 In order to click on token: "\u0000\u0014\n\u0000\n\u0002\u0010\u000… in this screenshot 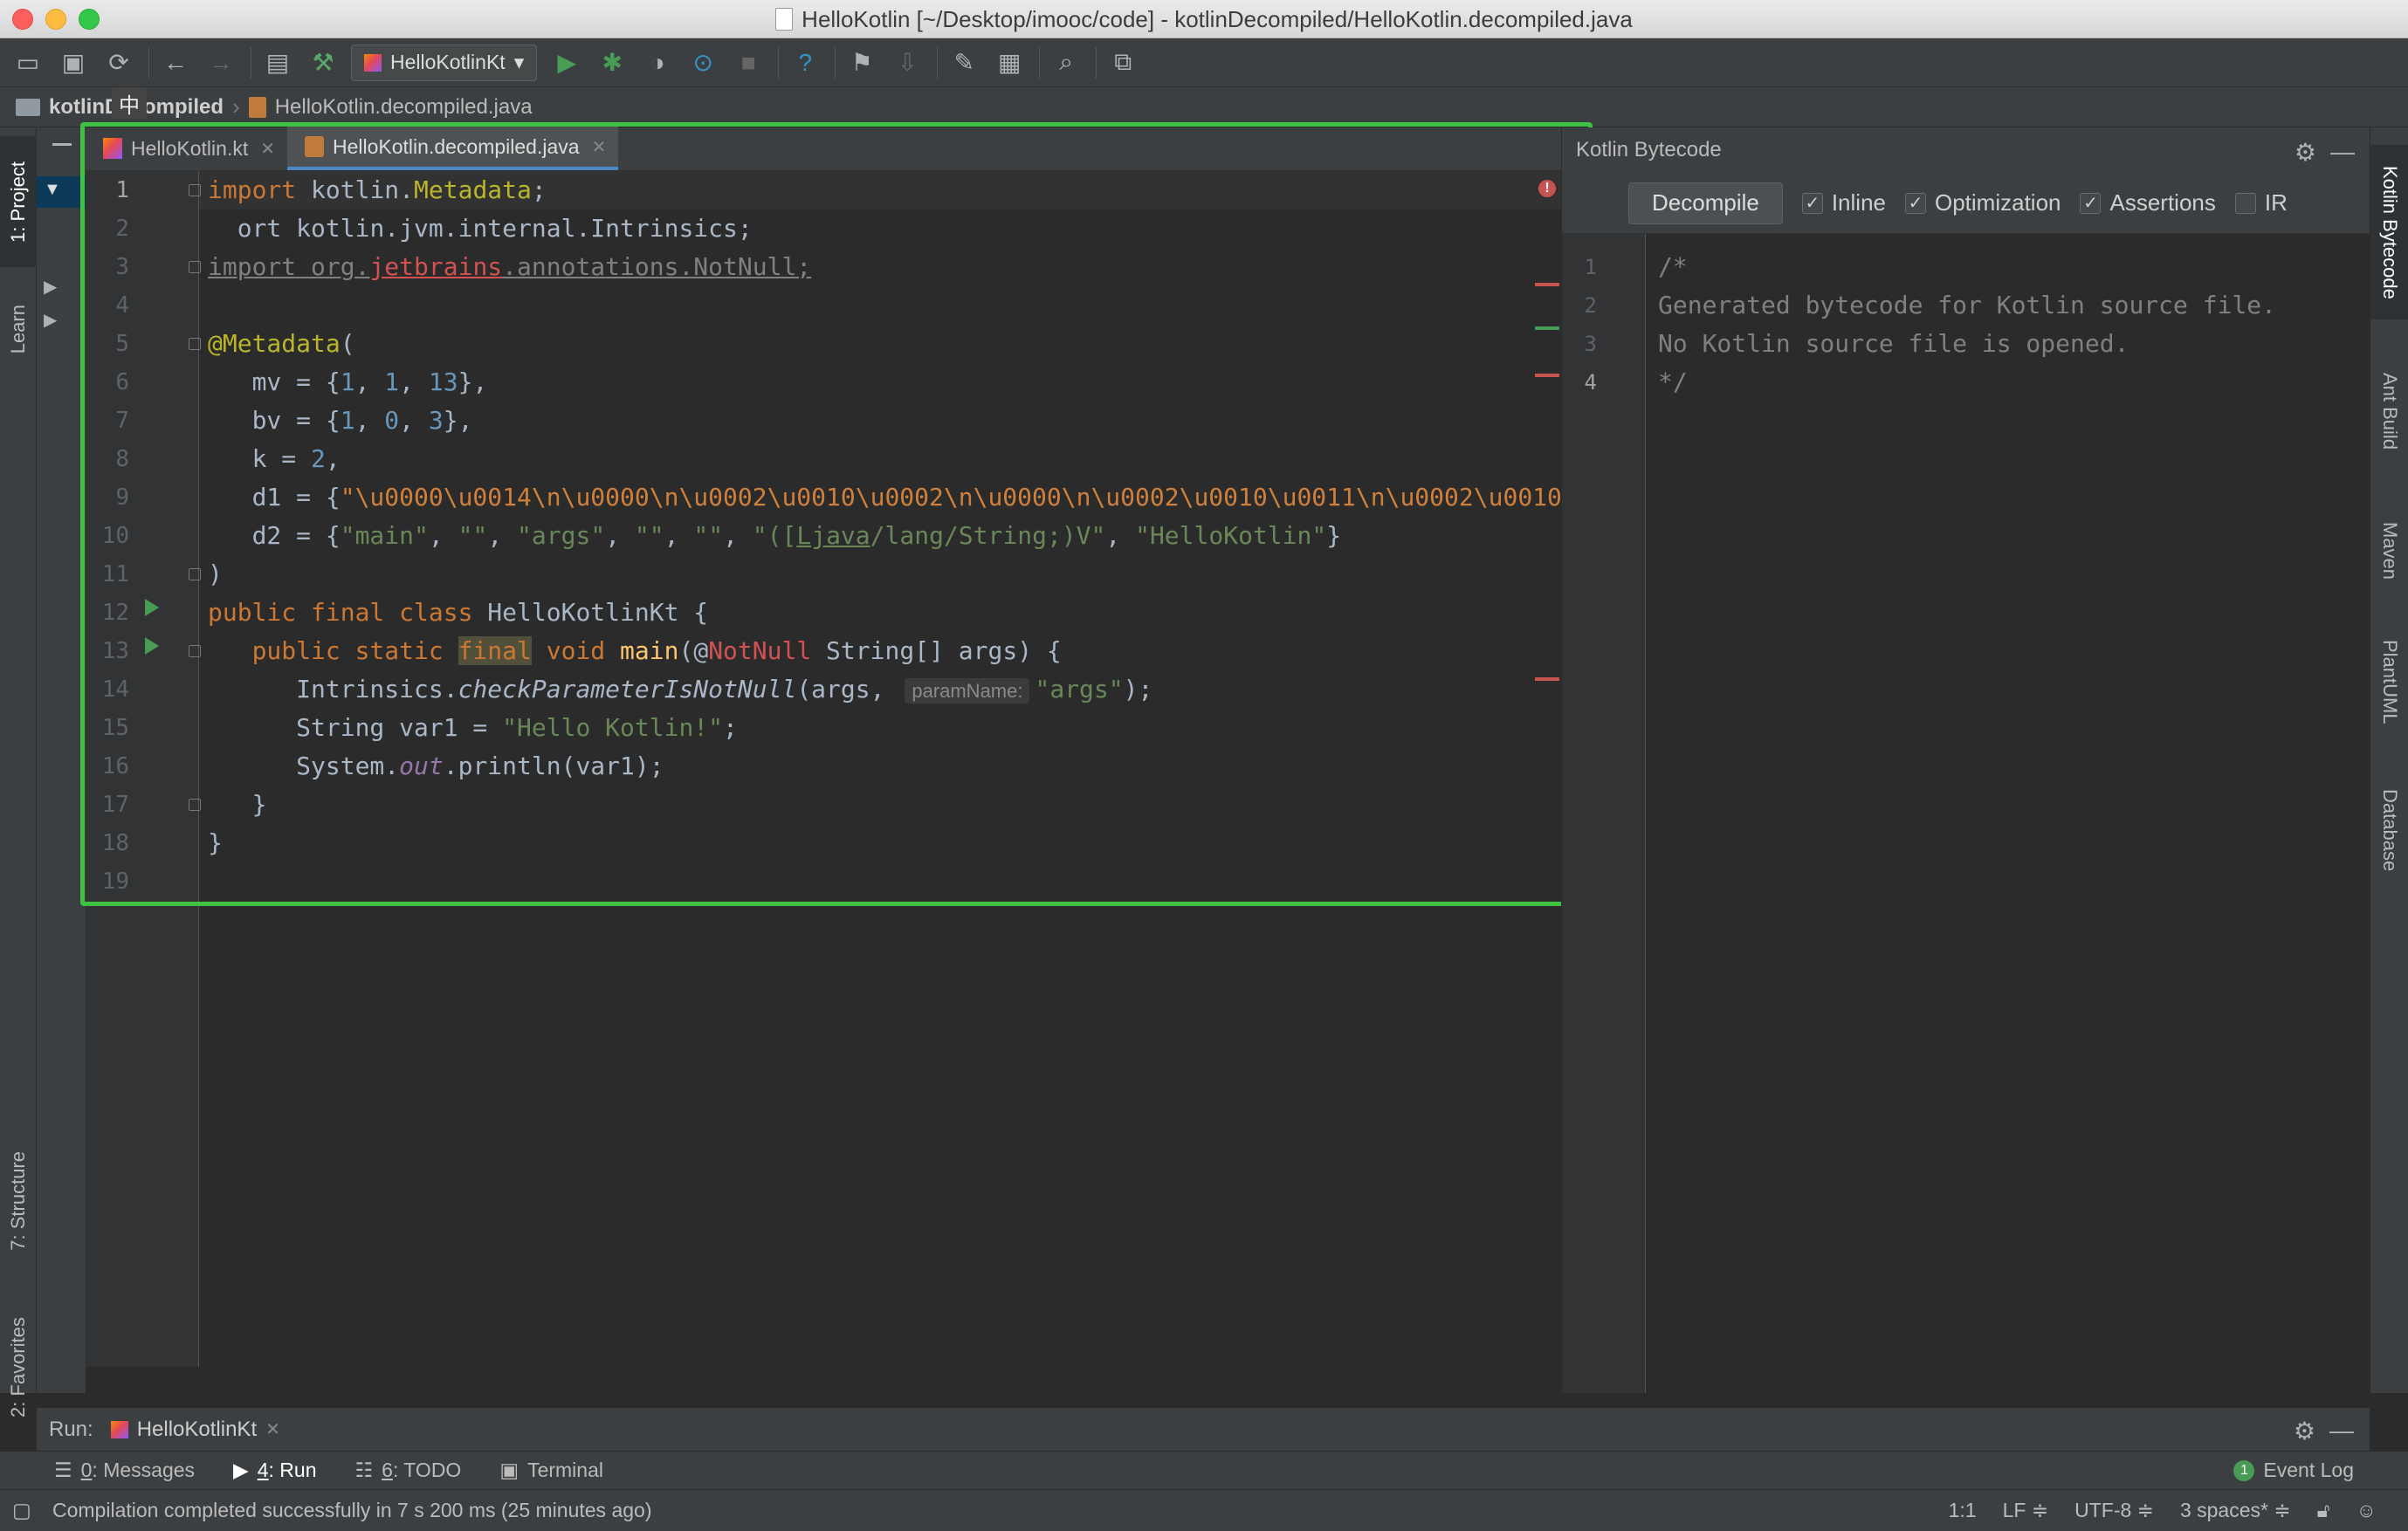, I will do `click(988, 497)`.